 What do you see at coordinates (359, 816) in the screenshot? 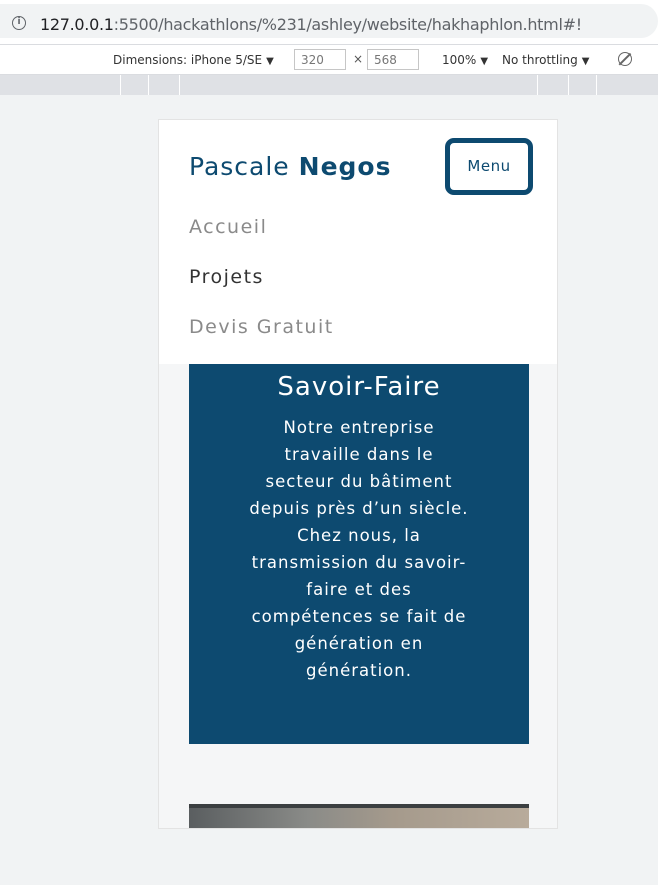
I see `project-photo` at bounding box center [359, 816].